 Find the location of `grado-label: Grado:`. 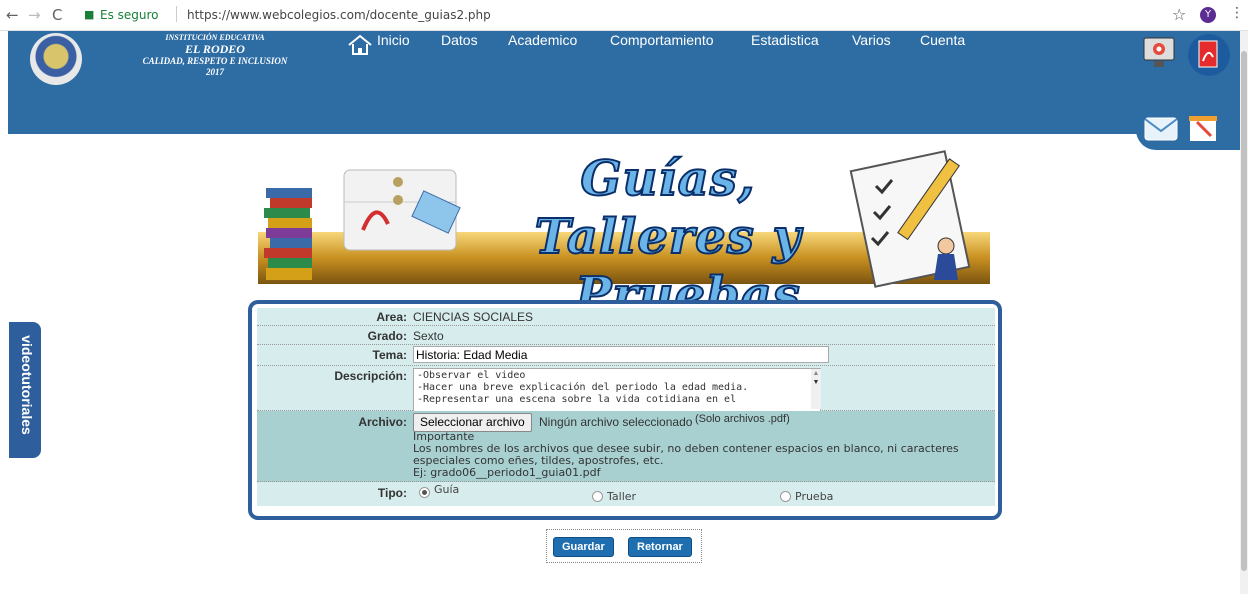

grado-label: Grado: is located at coordinates (387, 336).